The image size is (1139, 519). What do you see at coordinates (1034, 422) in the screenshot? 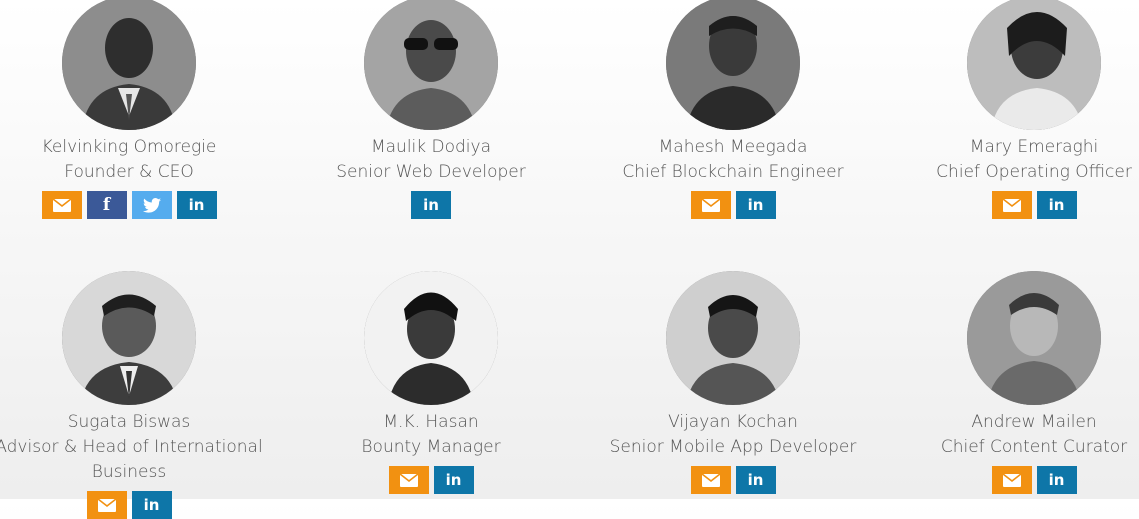
I see `member-name: Andrew Mailen` at bounding box center [1034, 422].